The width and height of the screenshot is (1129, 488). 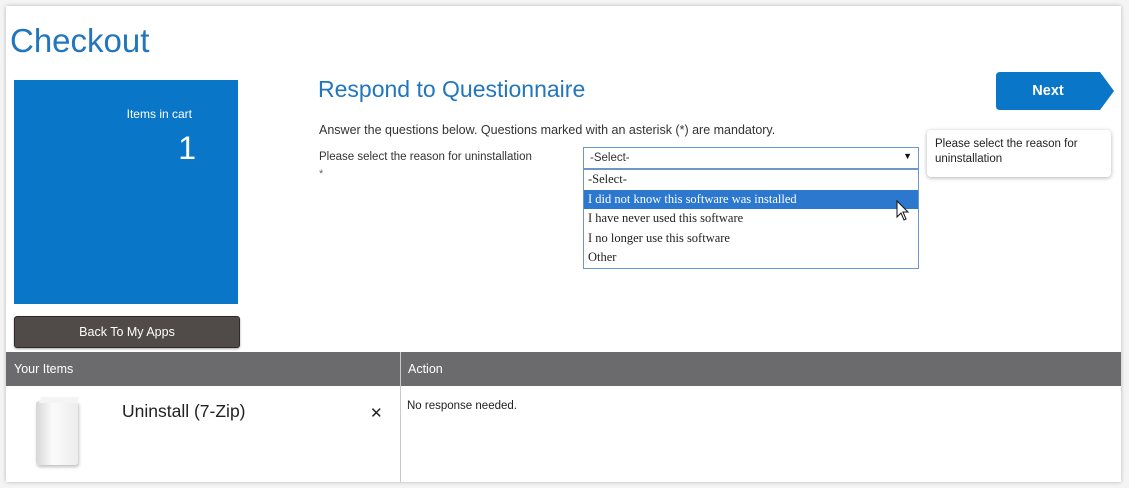 I want to click on dropdown-option: -Select-, so click(x=751, y=180).